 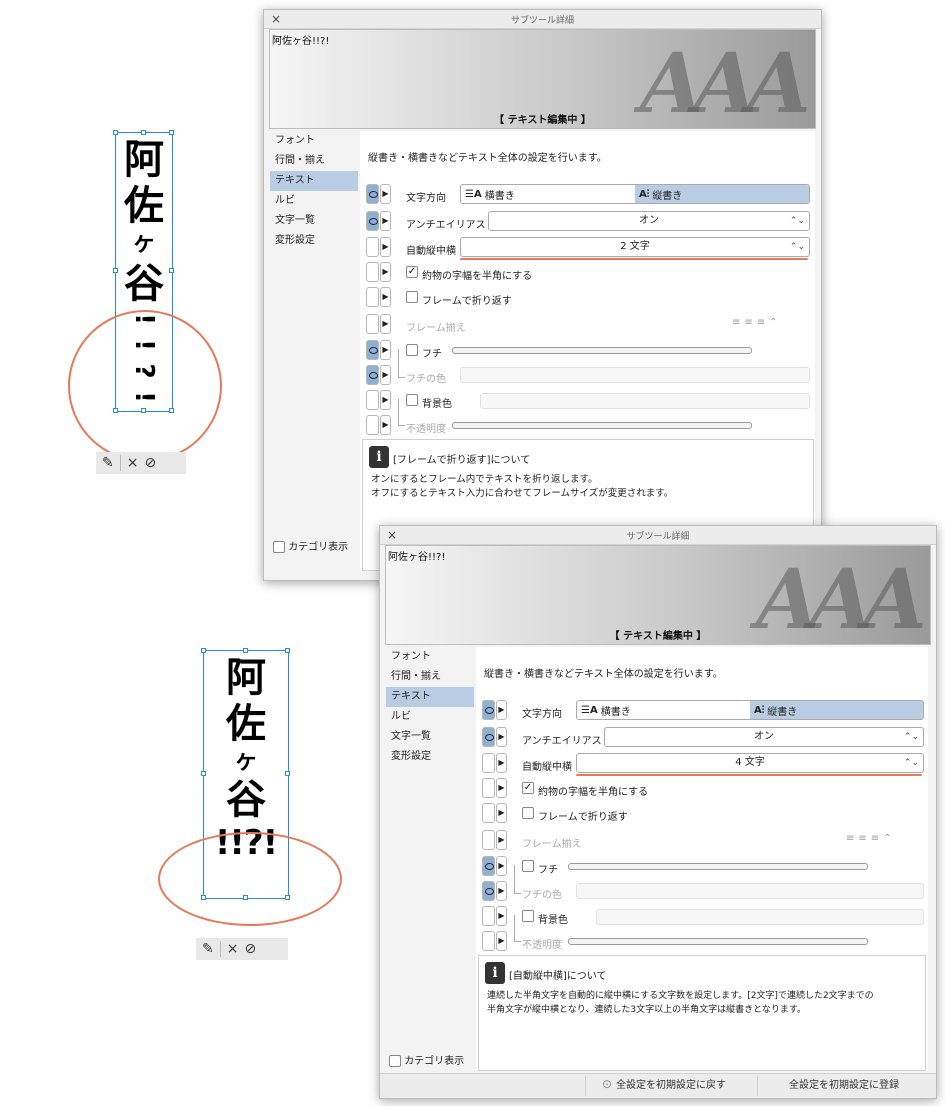 I want to click on divider, so click(x=220, y=949).